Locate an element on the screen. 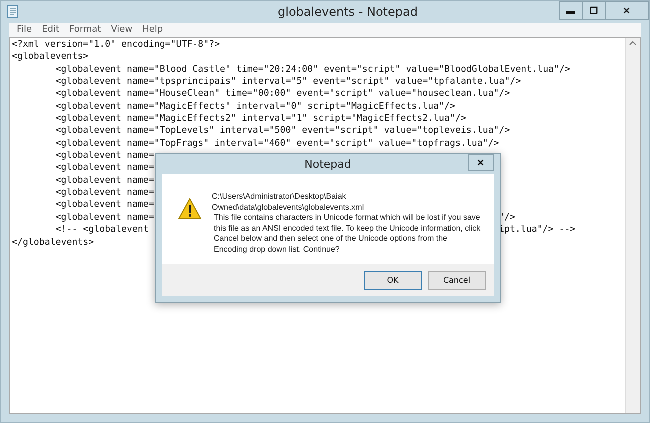 The image size is (650, 423). code-line: </globalevents> is located at coordinates (53, 242).